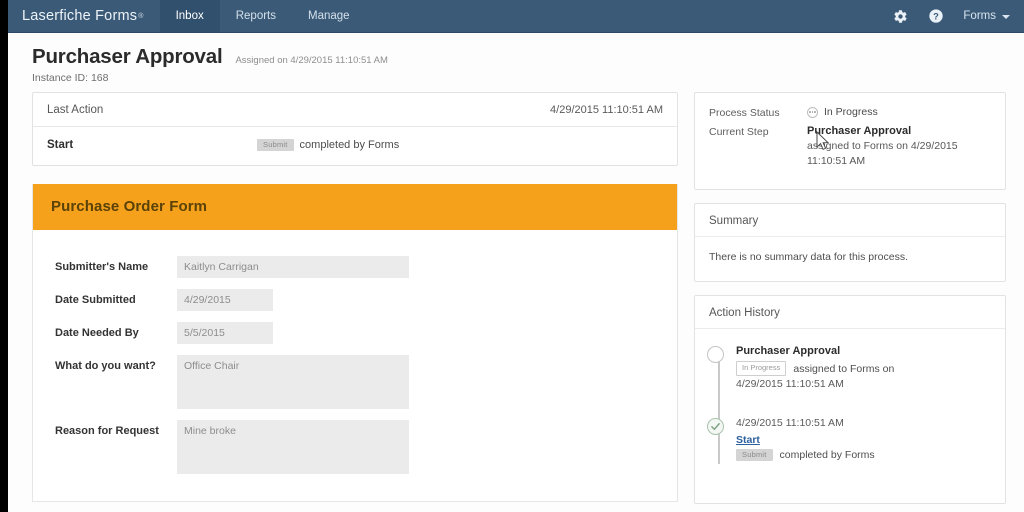 This screenshot has width=1024, height=512. Describe the element at coordinates (293, 382) in the screenshot. I see `field-value-what-do-you-want: Office Chair` at that location.